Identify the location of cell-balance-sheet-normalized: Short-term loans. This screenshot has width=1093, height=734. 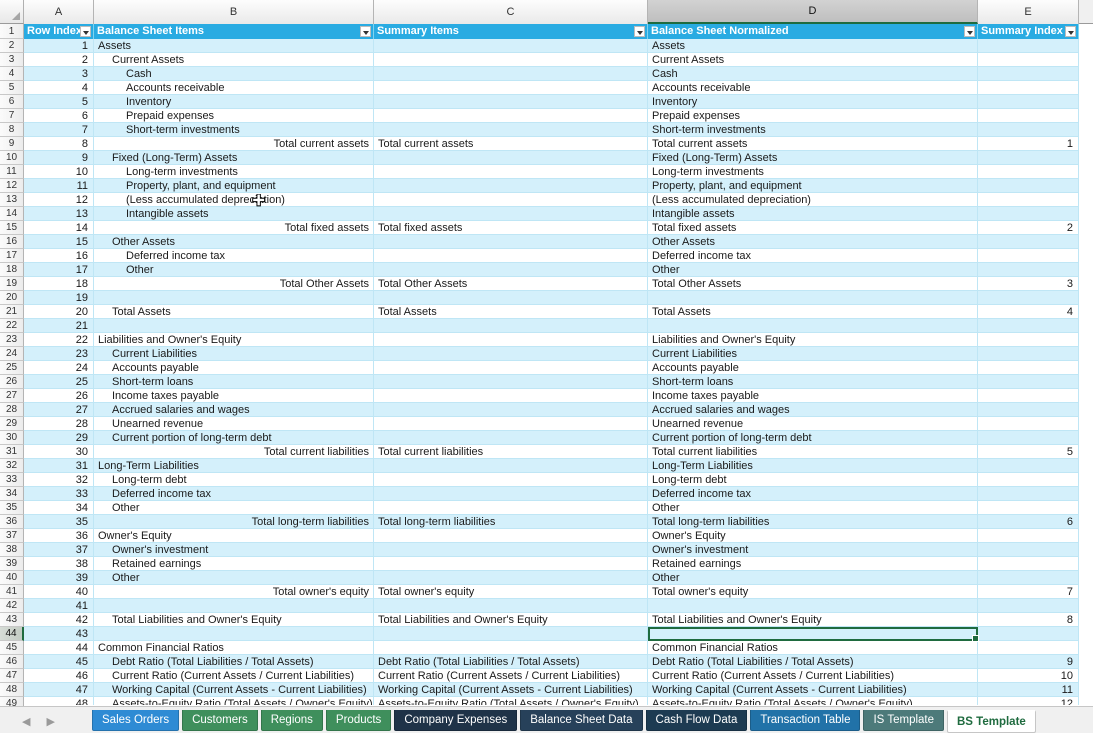
(813, 382).